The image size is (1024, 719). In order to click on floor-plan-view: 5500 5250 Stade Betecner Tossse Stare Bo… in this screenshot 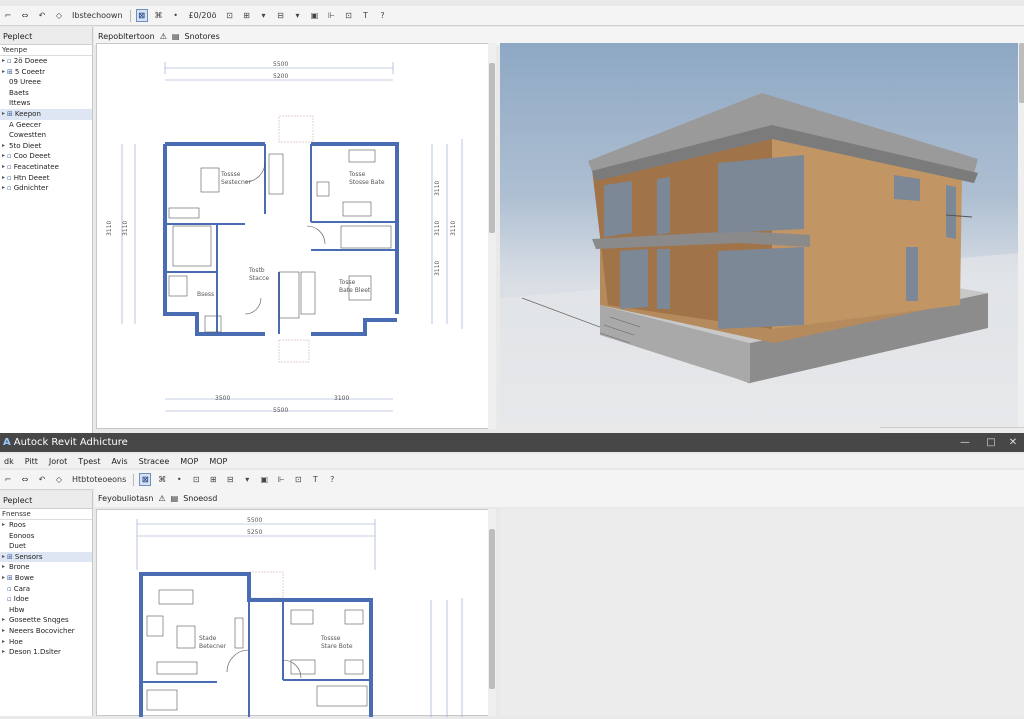, I will do `click(293, 613)`.